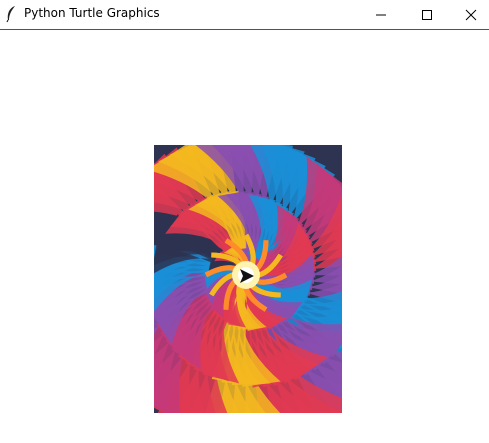 This screenshot has height=443, width=489. I want to click on maximize-icon, so click(427, 15).